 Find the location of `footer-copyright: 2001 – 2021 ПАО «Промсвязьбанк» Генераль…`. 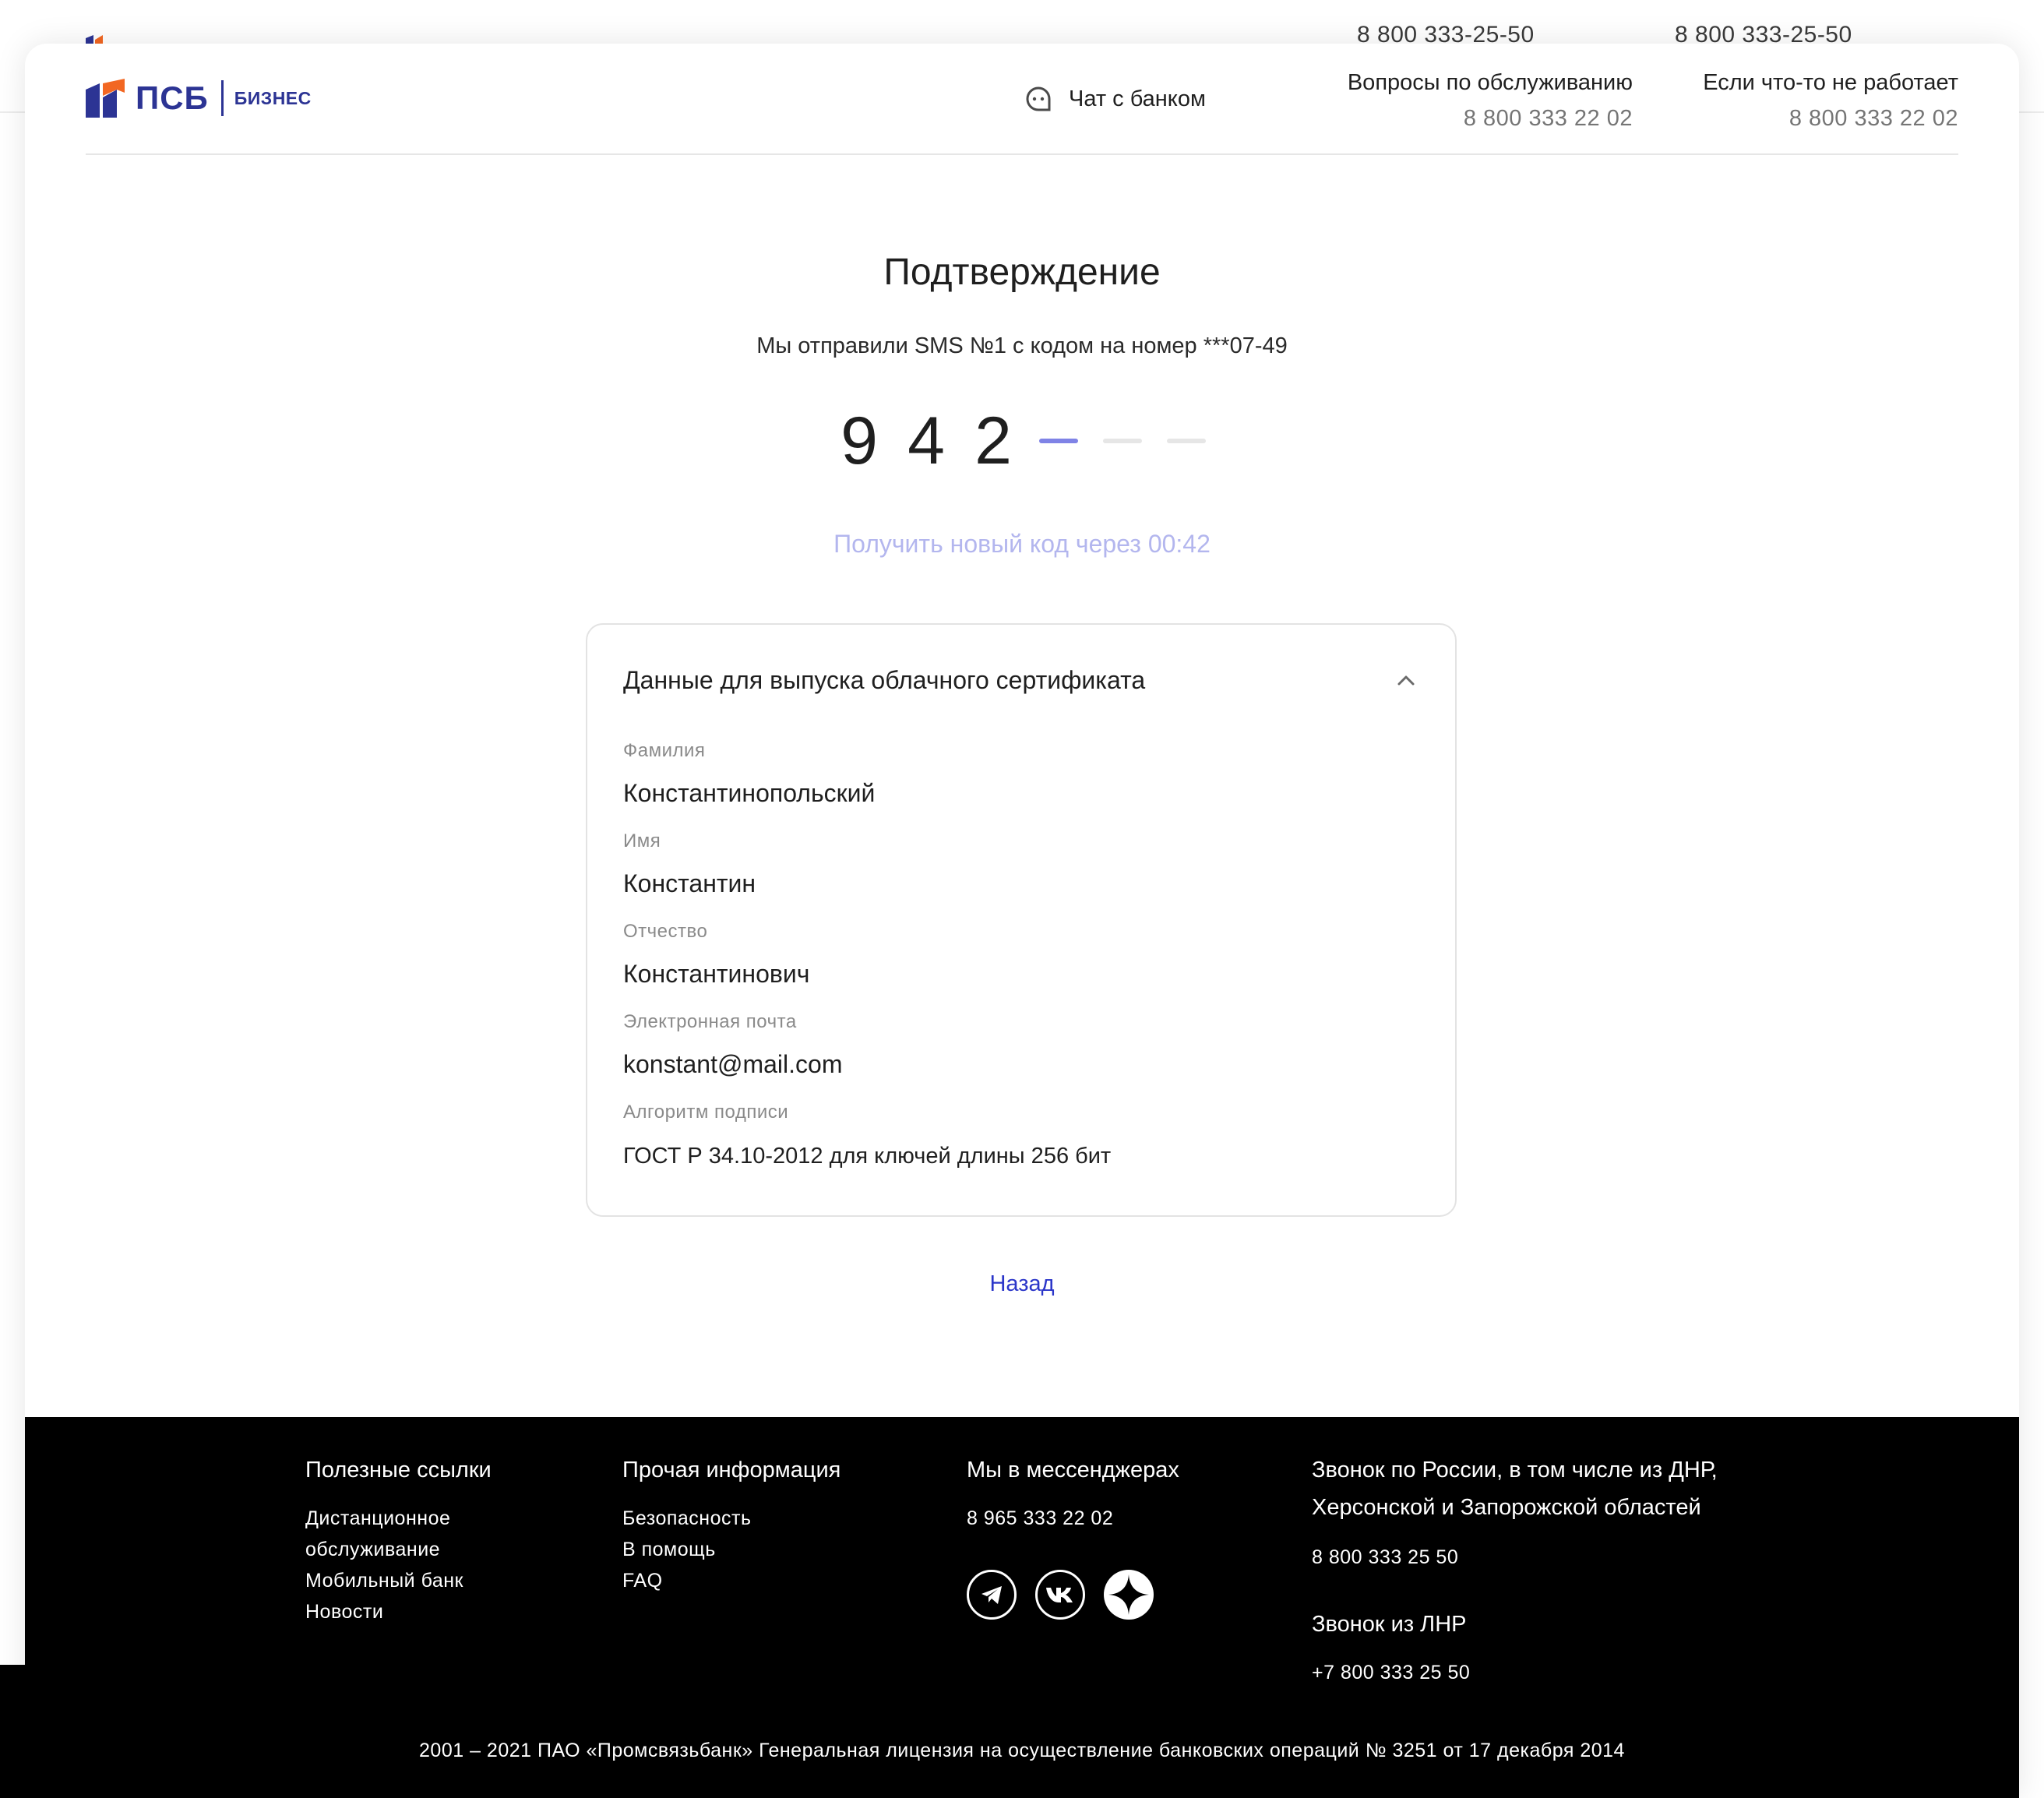

footer-copyright: 2001 – 2021 ПАО «Промсвязьбанк» Генераль… is located at coordinates (1022, 1750).